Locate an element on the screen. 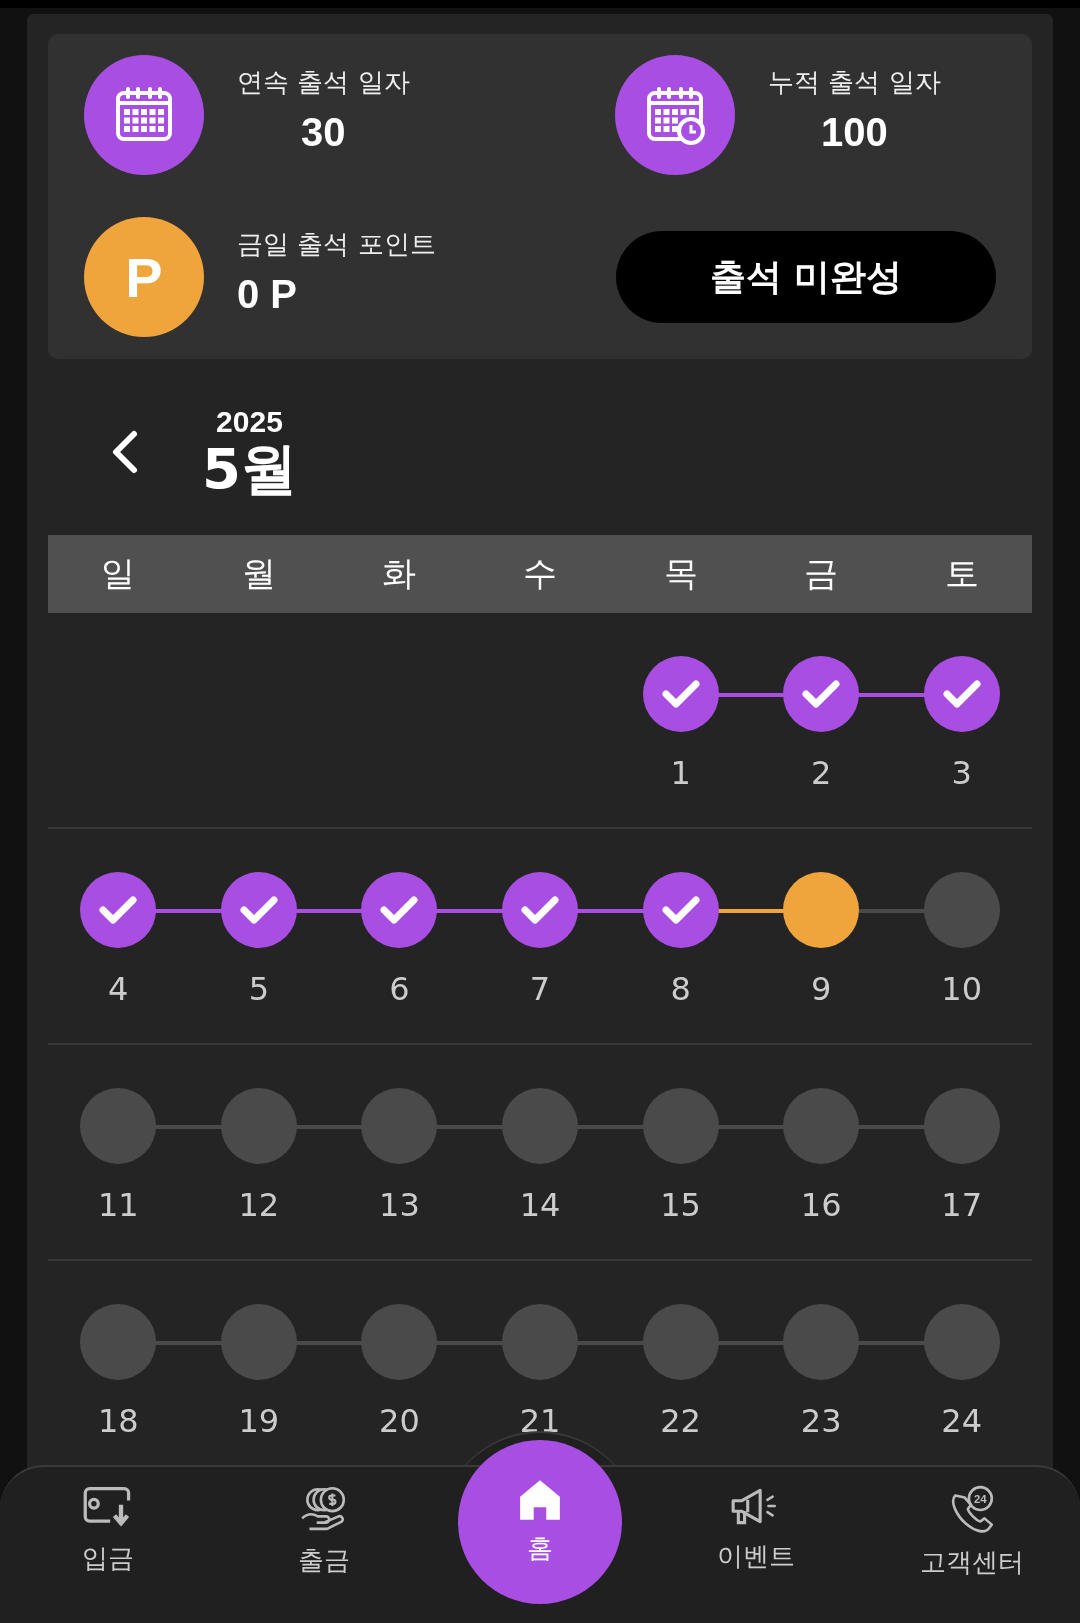  day-number: 21 is located at coordinates (540, 1421).